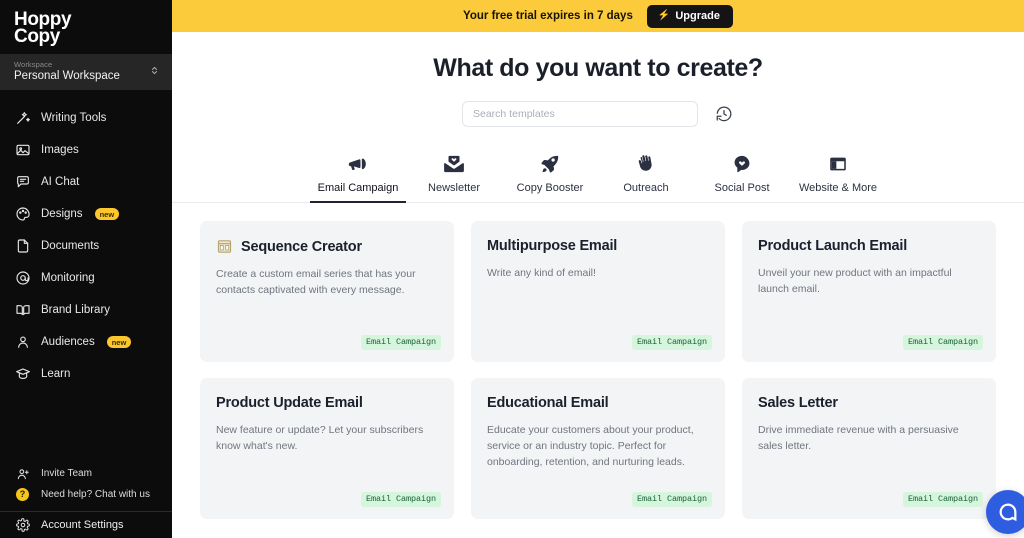  I want to click on user-icon, so click(22, 342).